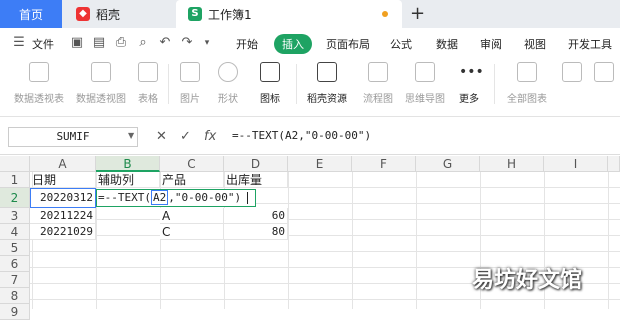 The width and height of the screenshot is (620, 320). Describe the element at coordinates (270, 83) in the screenshot. I see `icon-library-button: 图标` at that location.